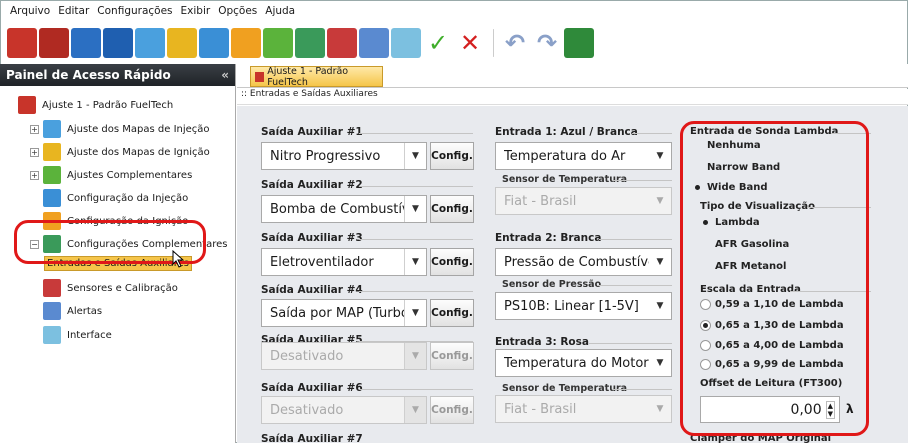 The height and width of the screenshot is (445, 908). Describe the element at coordinates (583, 306) in the screenshot. I see `input-2-sensor-select: PS10B: Linear [1-5V] ▼` at that location.